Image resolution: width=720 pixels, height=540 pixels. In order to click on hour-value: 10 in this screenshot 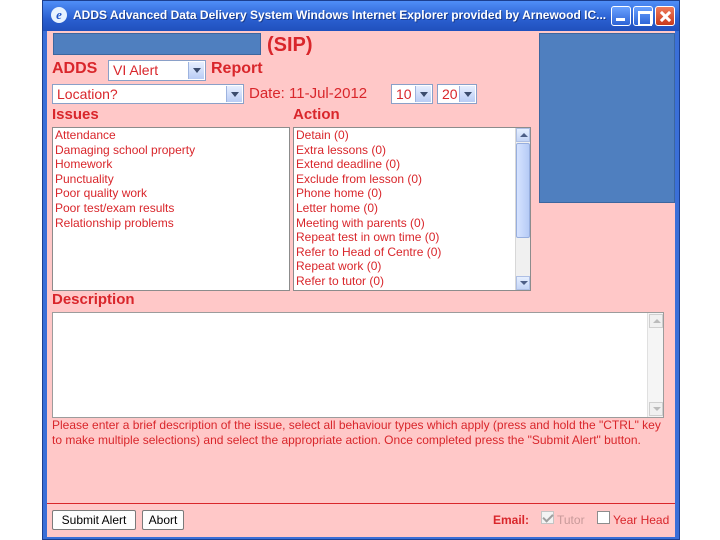, I will do `click(404, 94)`.